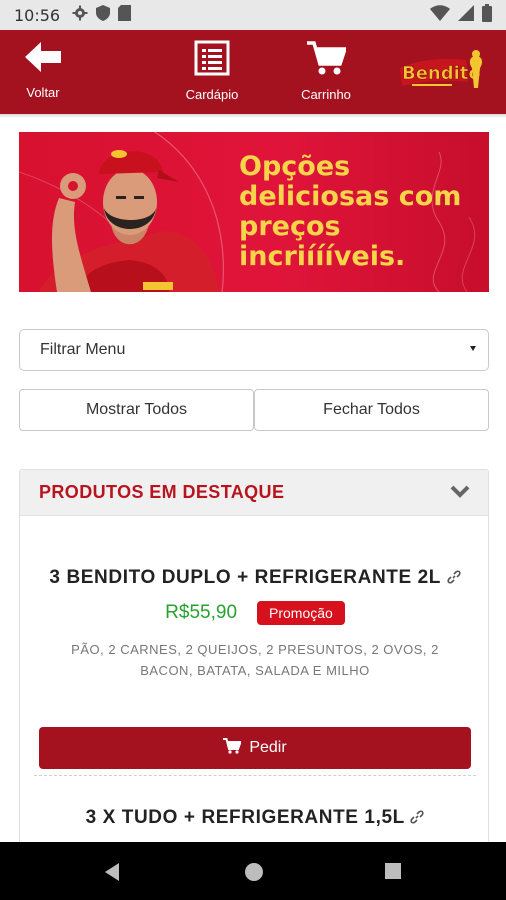 The height and width of the screenshot is (900, 506). I want to click on sd-card-icon, so click(125, 15).